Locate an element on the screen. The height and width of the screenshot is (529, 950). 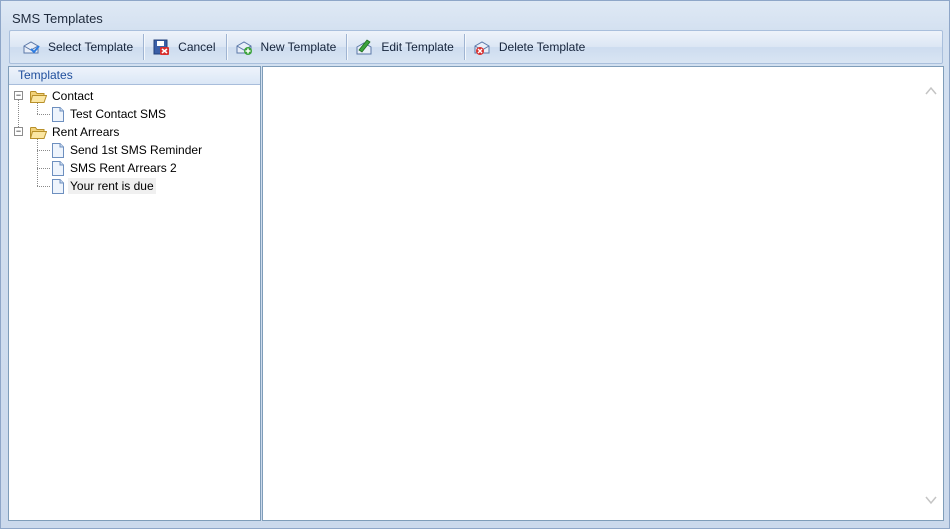
select-template-label: Select Template is located at coordinates (91, 47).